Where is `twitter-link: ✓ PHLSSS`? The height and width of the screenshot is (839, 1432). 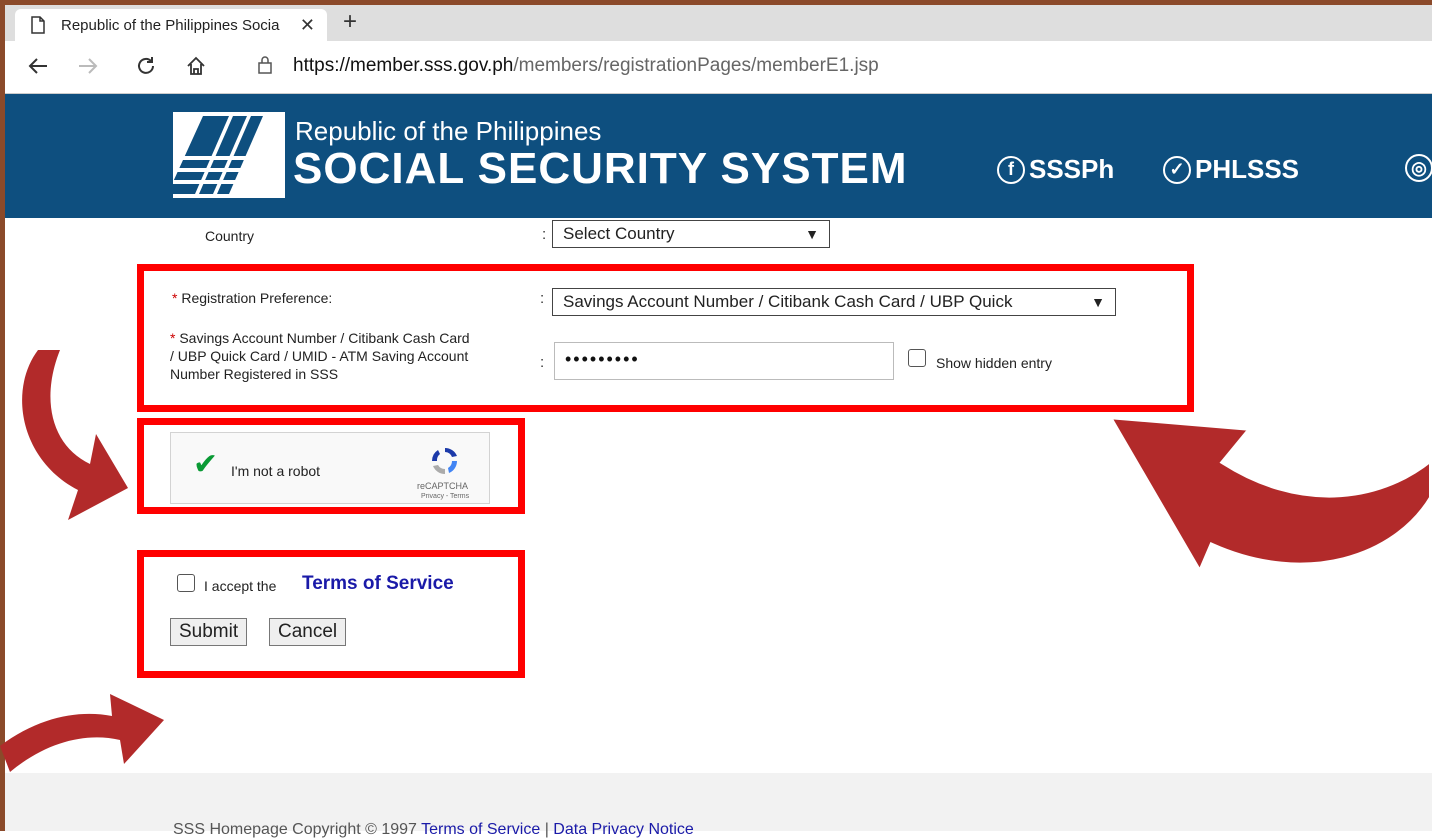 twitter-link: ✓ PHLSSS is located at coordinates (1231, 169).